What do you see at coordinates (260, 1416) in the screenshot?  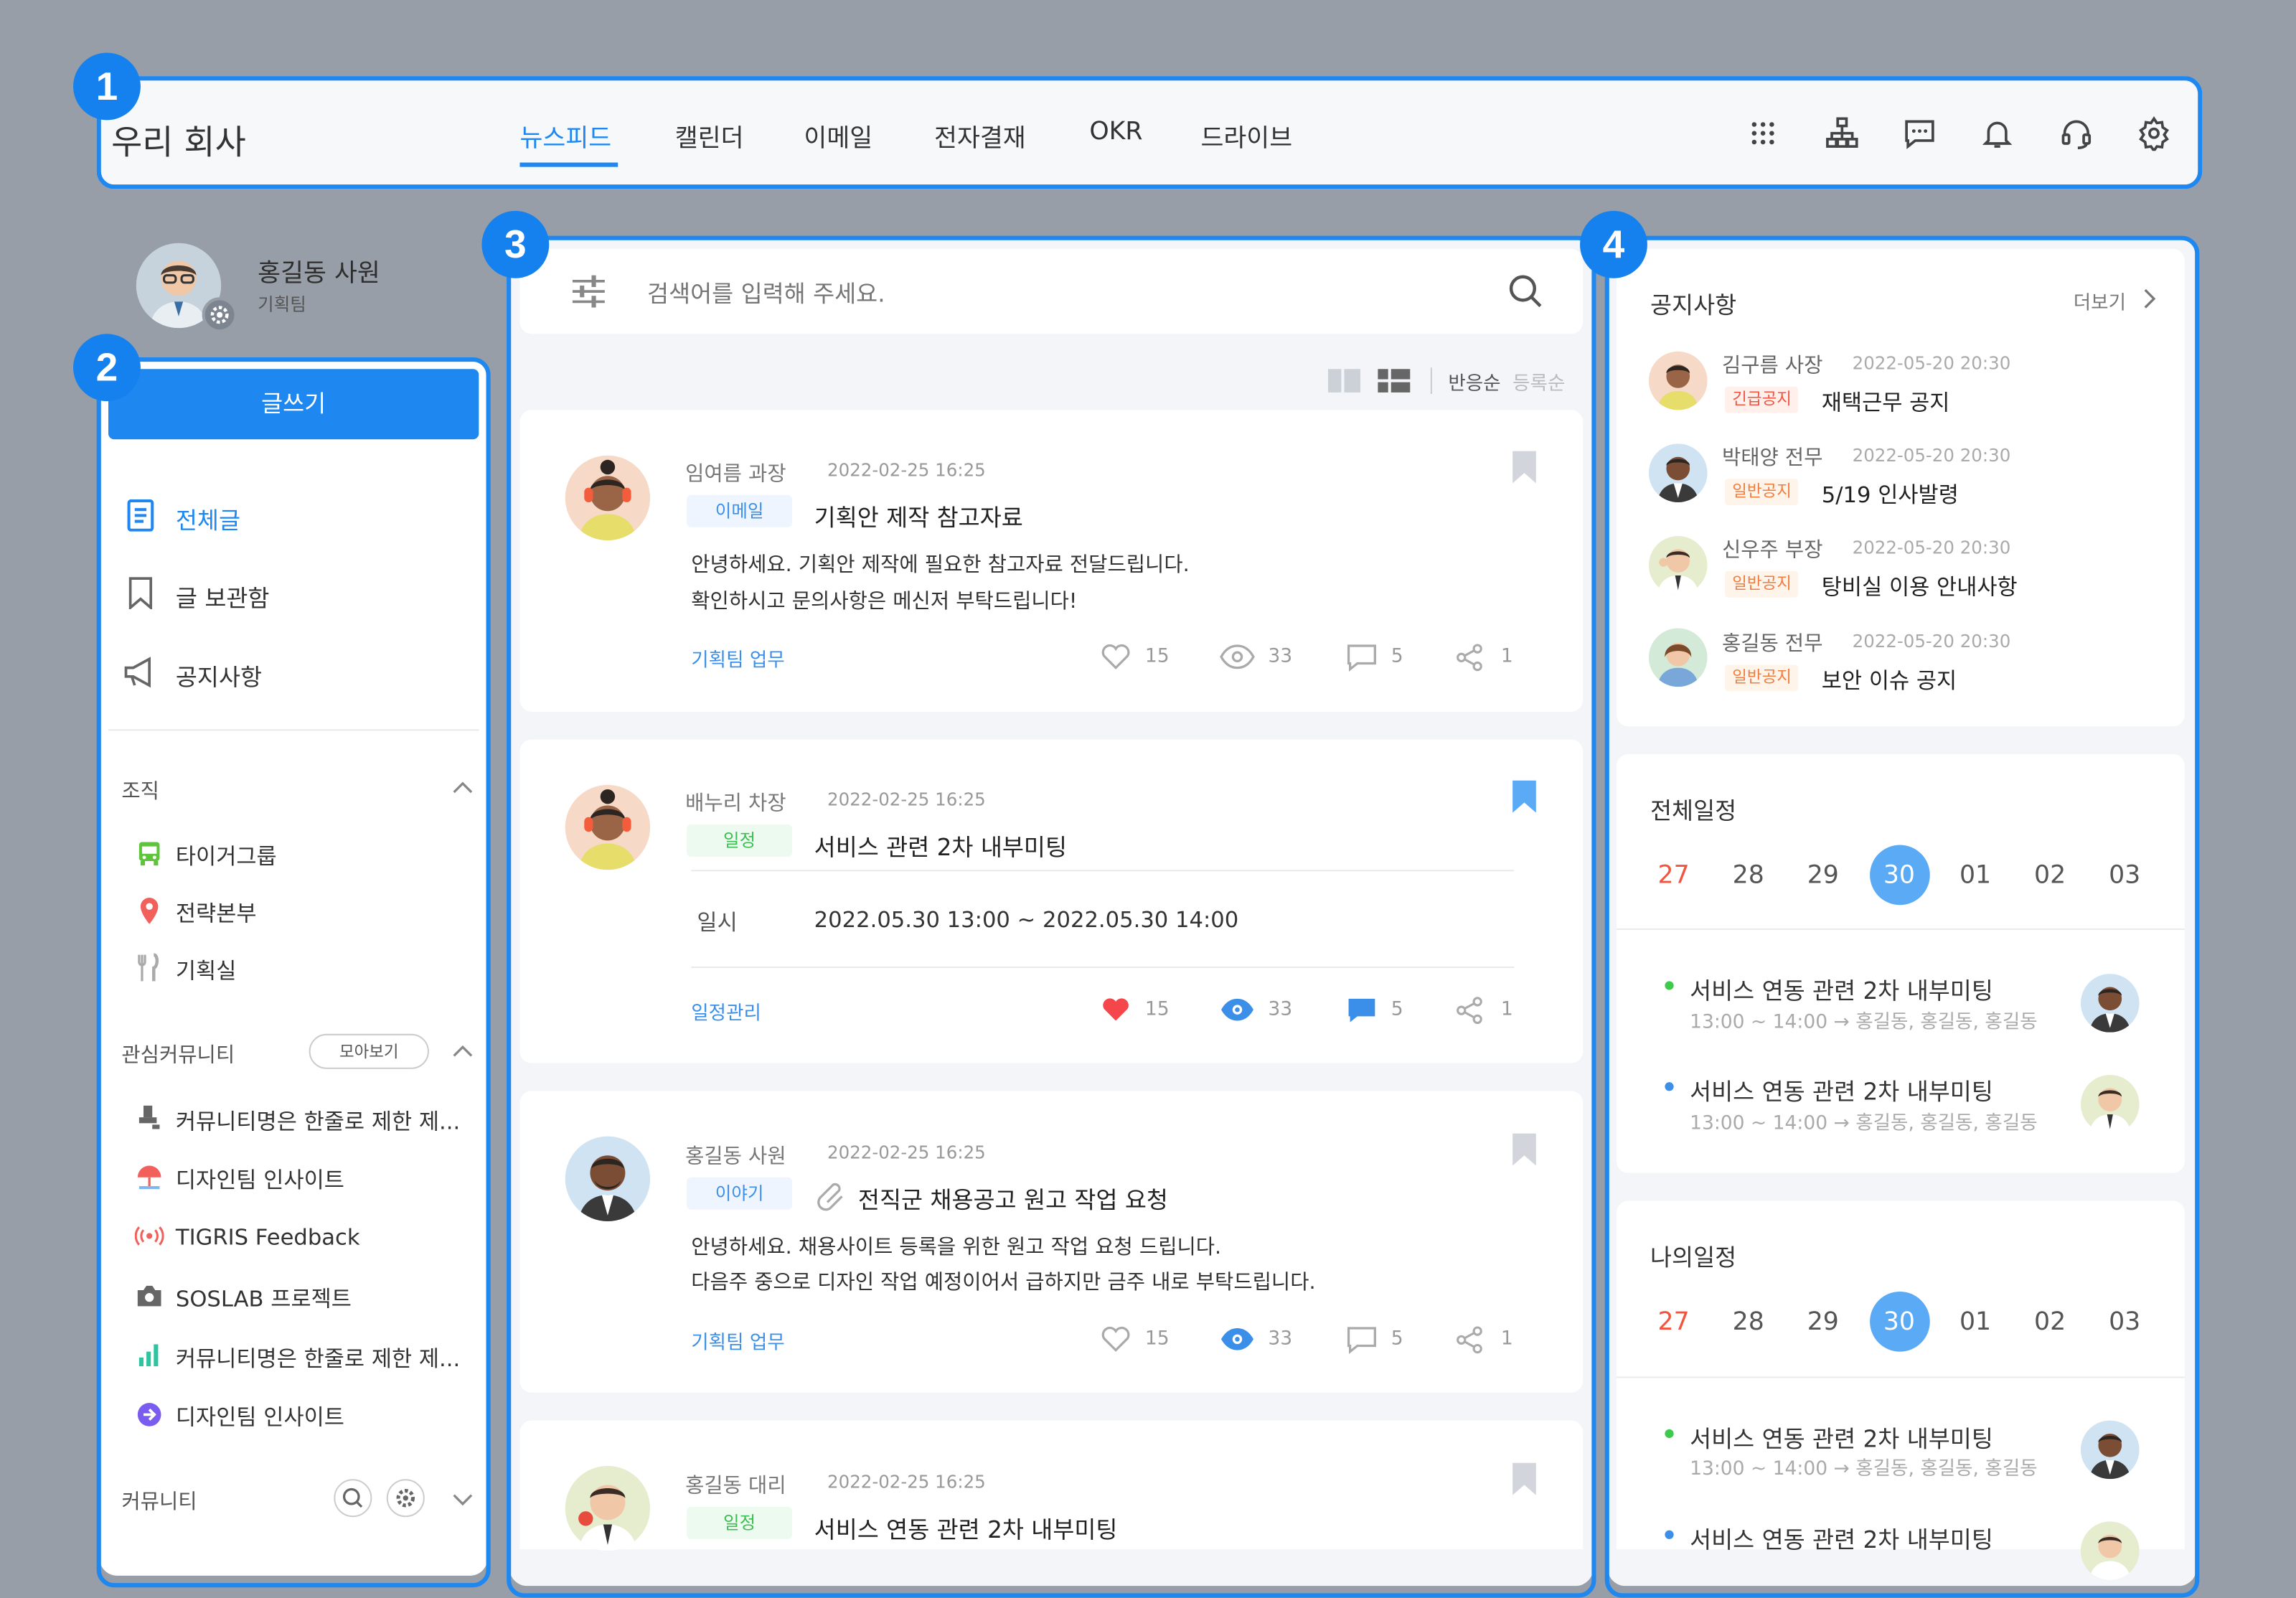 I see `community-item-6: 디자인팀 인사이트` at bounding box center [260, 1416].